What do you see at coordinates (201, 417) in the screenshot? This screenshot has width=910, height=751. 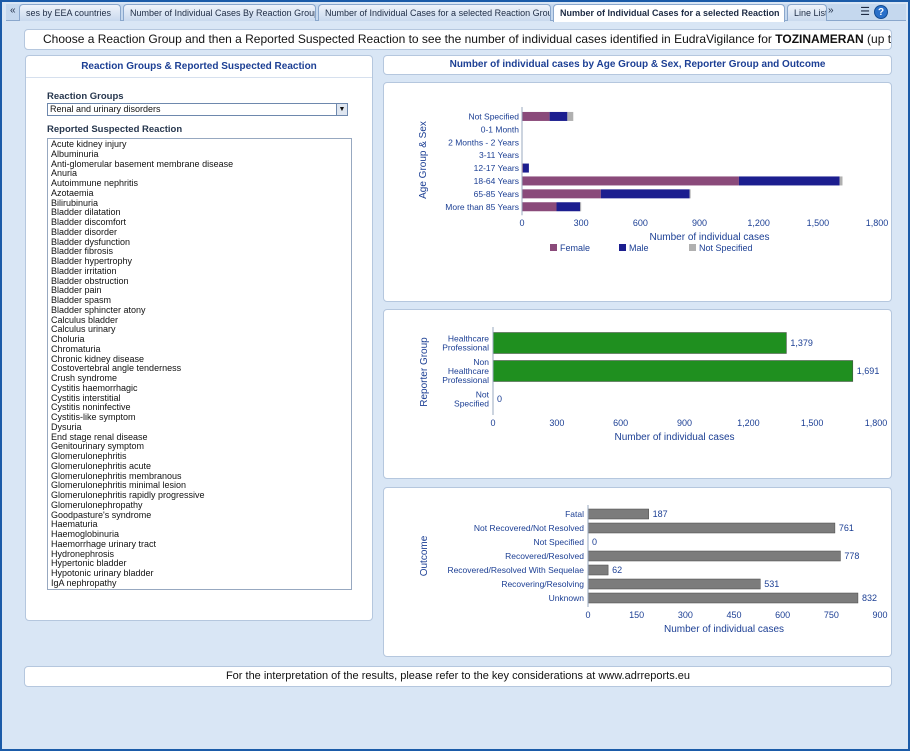 I see `reaction-list-item: Cystitis-like symptom` at bounding box center [201, 417].